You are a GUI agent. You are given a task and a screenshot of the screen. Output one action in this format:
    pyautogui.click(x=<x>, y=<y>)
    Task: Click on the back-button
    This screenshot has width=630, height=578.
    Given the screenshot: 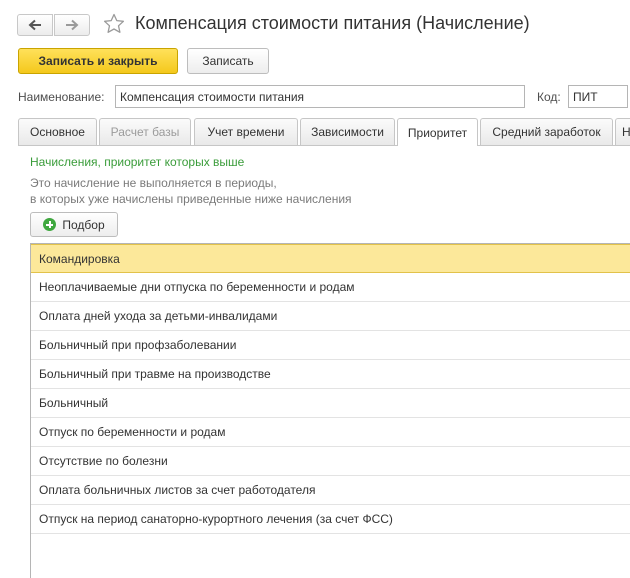 What is the action you would take?
    pyautogui.click(x=35, y=25)
    